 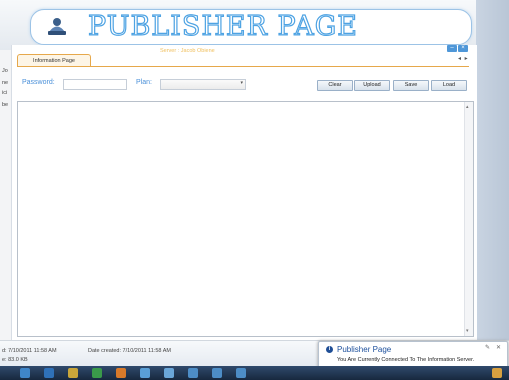 What do you see at coordinates (144, 82) in the screenshot?
I see `plan-label: Plan:` at bounding box center [144, 82].